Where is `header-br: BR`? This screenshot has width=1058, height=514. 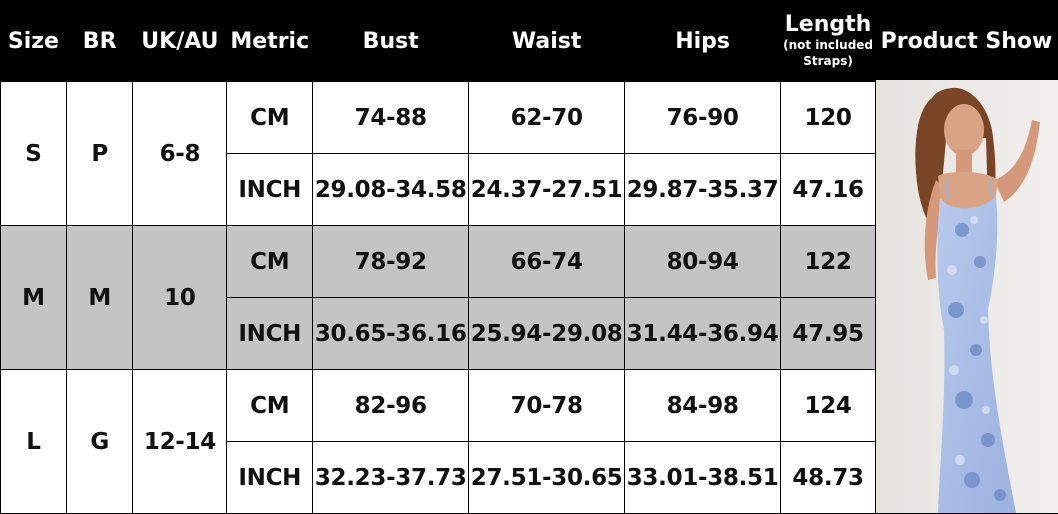
header-br: BR is located at coordinates (99, 41).